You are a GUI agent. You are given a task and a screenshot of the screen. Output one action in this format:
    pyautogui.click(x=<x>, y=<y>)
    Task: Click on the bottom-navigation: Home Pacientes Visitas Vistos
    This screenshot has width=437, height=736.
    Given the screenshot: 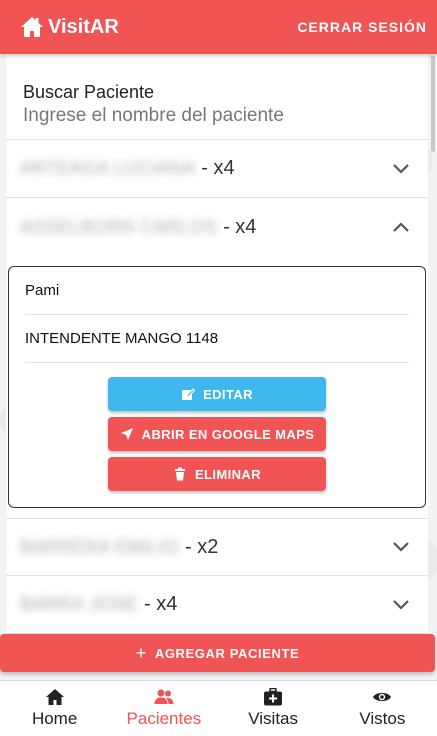 What is the action you would take?
    pyautogui.click(x=218, y=708)
    